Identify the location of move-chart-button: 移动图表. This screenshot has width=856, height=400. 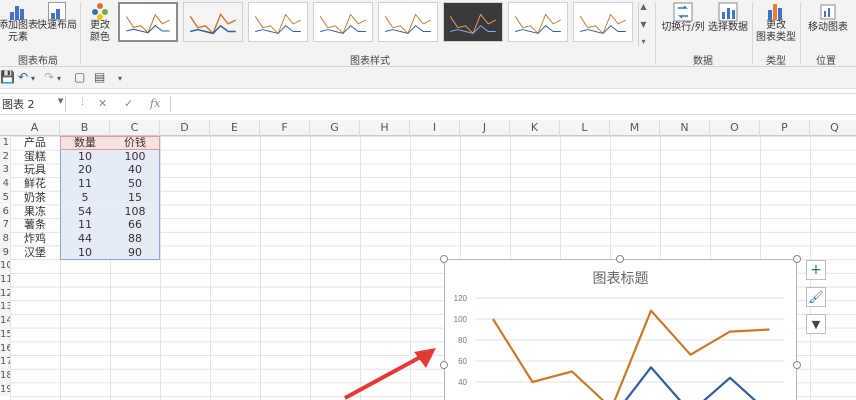
(828, 18).